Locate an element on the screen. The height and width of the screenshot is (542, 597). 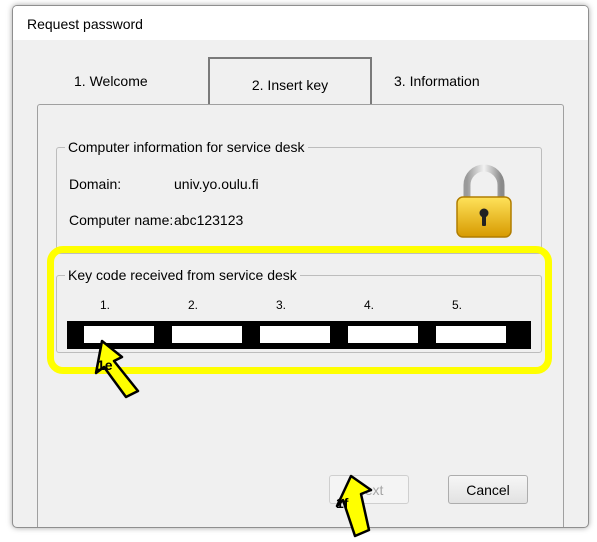
key-column-2-label: 2. is located at coordinates (192, 305).